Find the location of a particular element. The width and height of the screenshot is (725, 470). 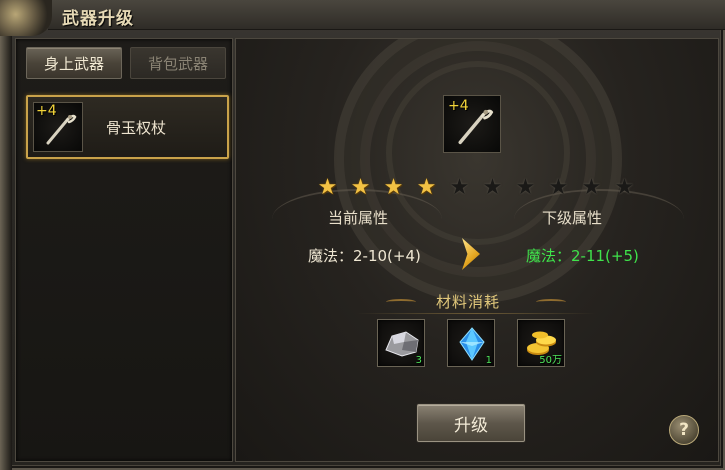

weapon-name: 骨玉权杖 is located at coordinates (136, 128).